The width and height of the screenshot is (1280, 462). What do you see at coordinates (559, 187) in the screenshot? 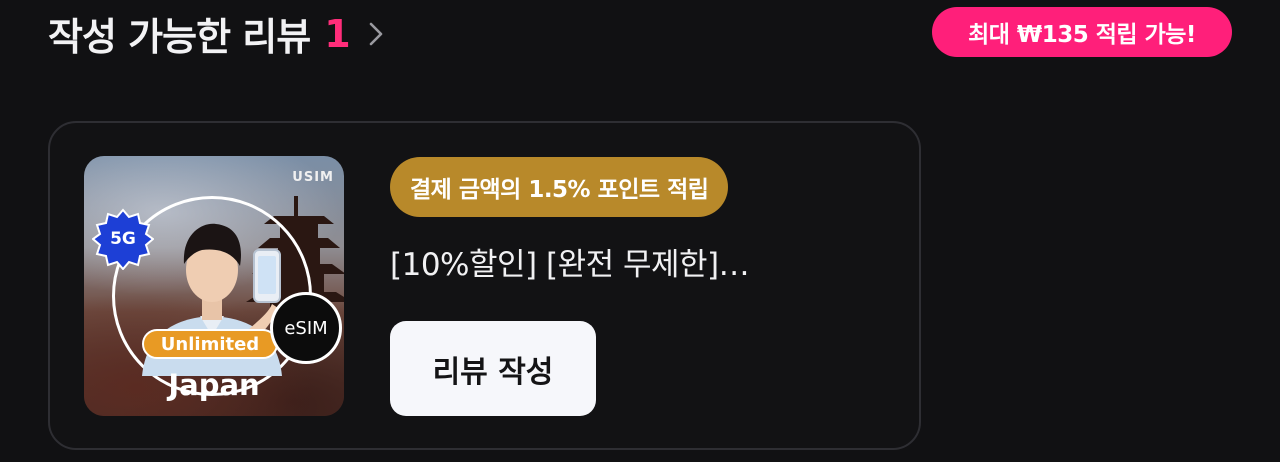
I see `point-reward-badge: 결제 금액의 1.5% 포인트 적립` at bounding box center [559, 187].